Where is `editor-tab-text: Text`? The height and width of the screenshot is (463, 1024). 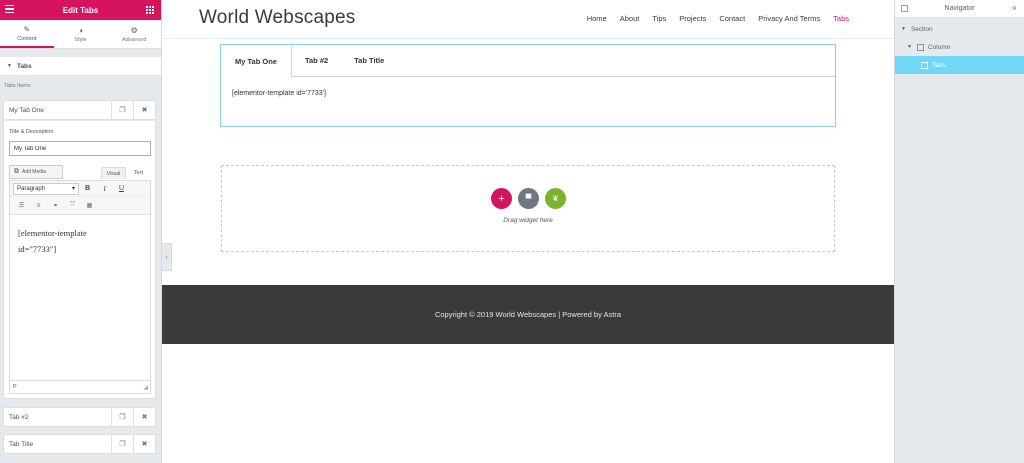
editor-tab-text: Text is located at coordinates (138, 173).